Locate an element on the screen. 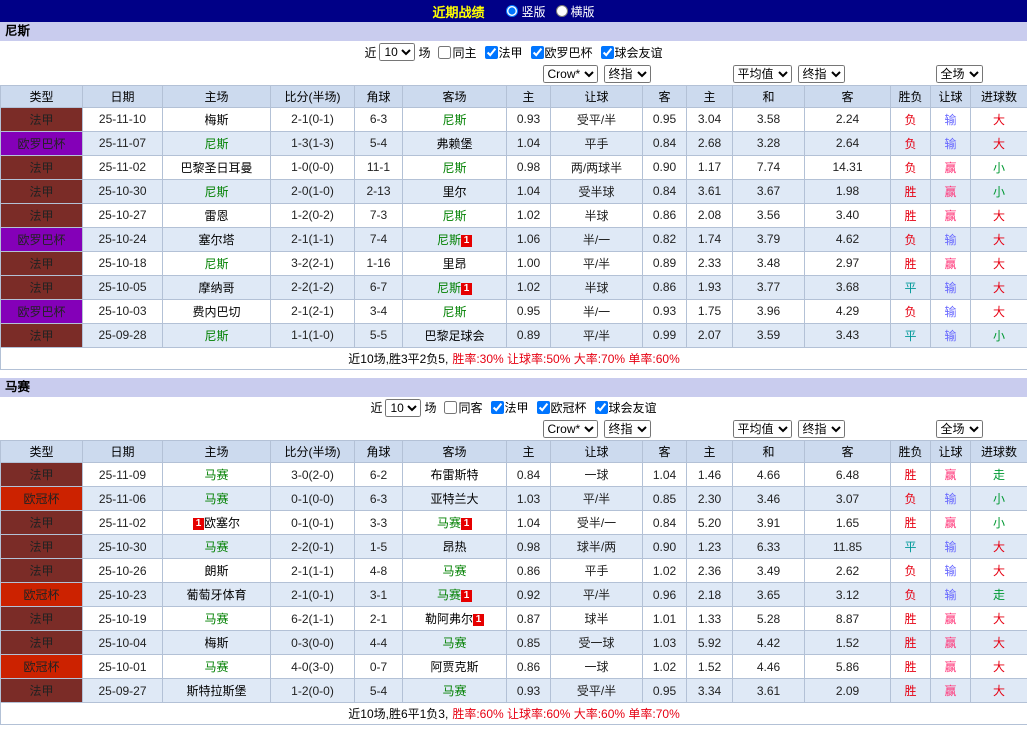 This screenshot has height=733, width=1027. filter-checkbox: 欧冠杯 is located at coordinates (559, 407).